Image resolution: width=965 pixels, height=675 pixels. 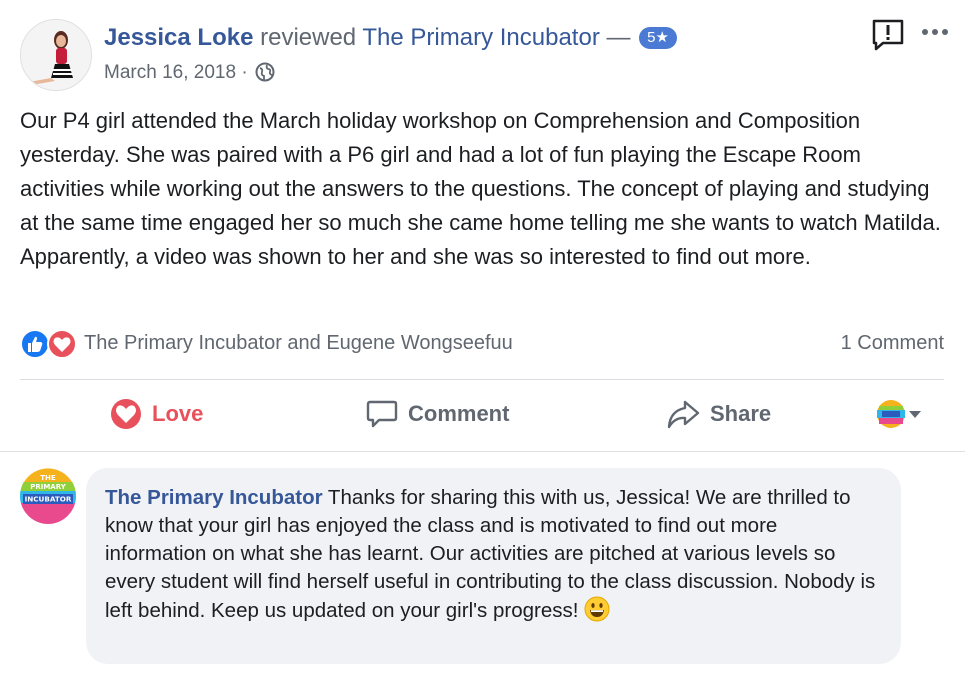 I want to click on reaction-icons, so click(x=49, y=344).